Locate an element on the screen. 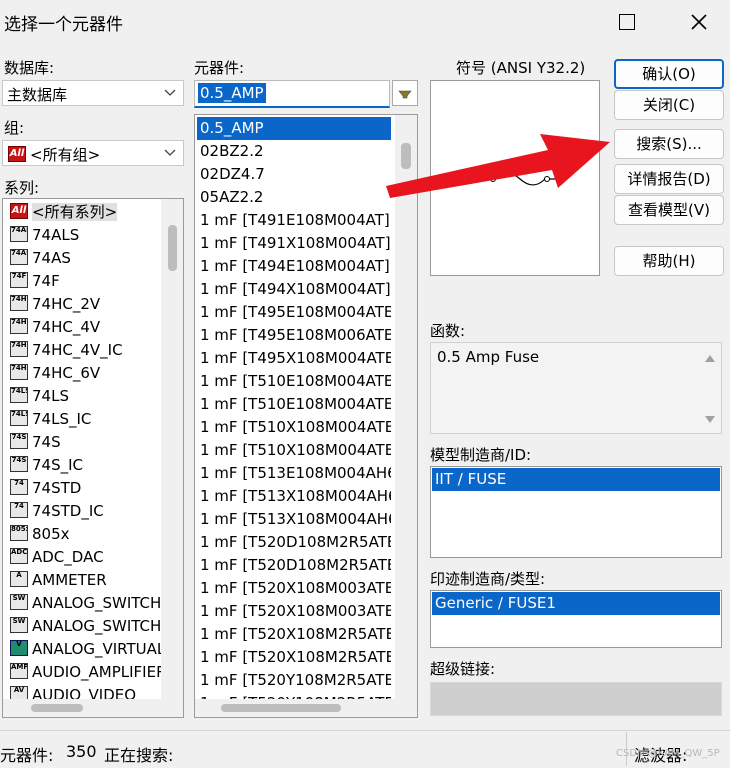 The width and height of the screenshot is (730, 768). maximize-button is located at coordinates (627, 22).